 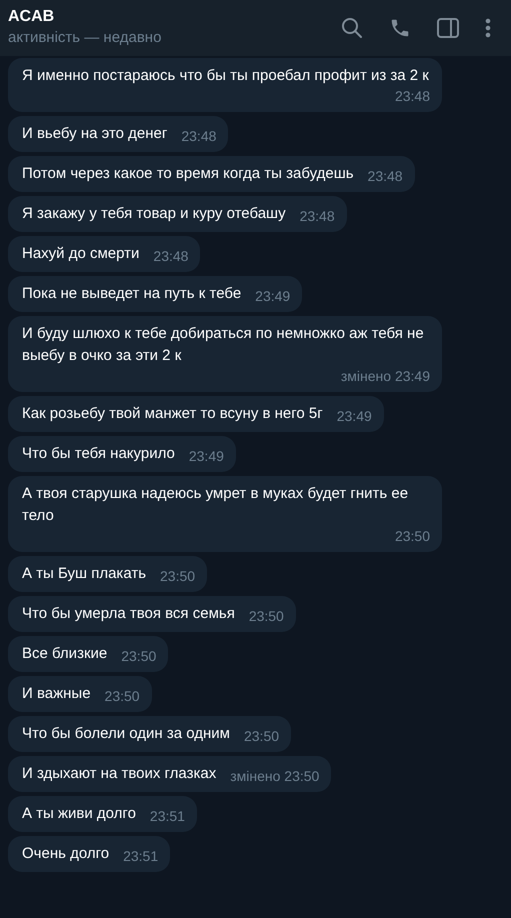 What do you see at coordinates (81, 254) in the screenshot?
I see `message-text: Нахуй до смерти` at bounding box center [81, 254].